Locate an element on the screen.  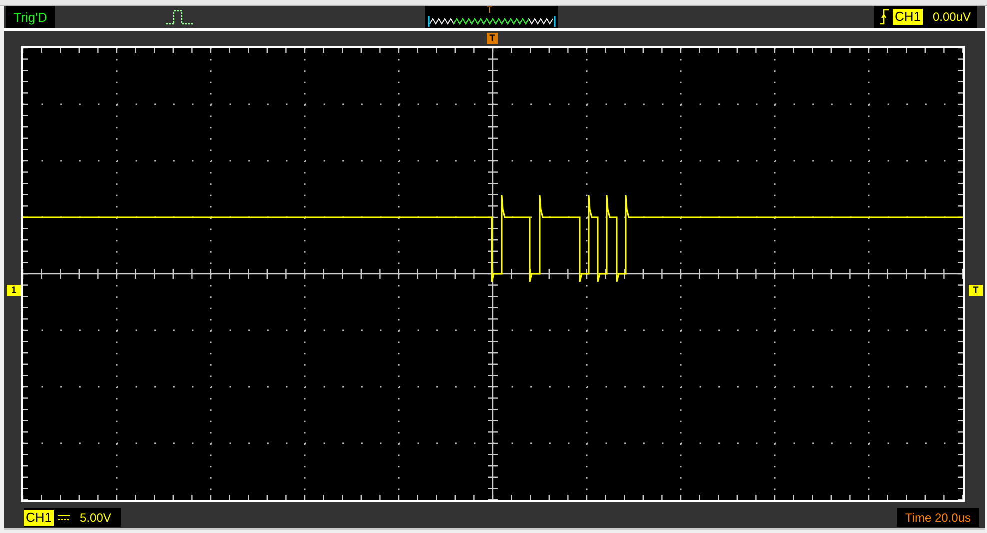
rising-edge-icon is located at coordinates (884, 17).